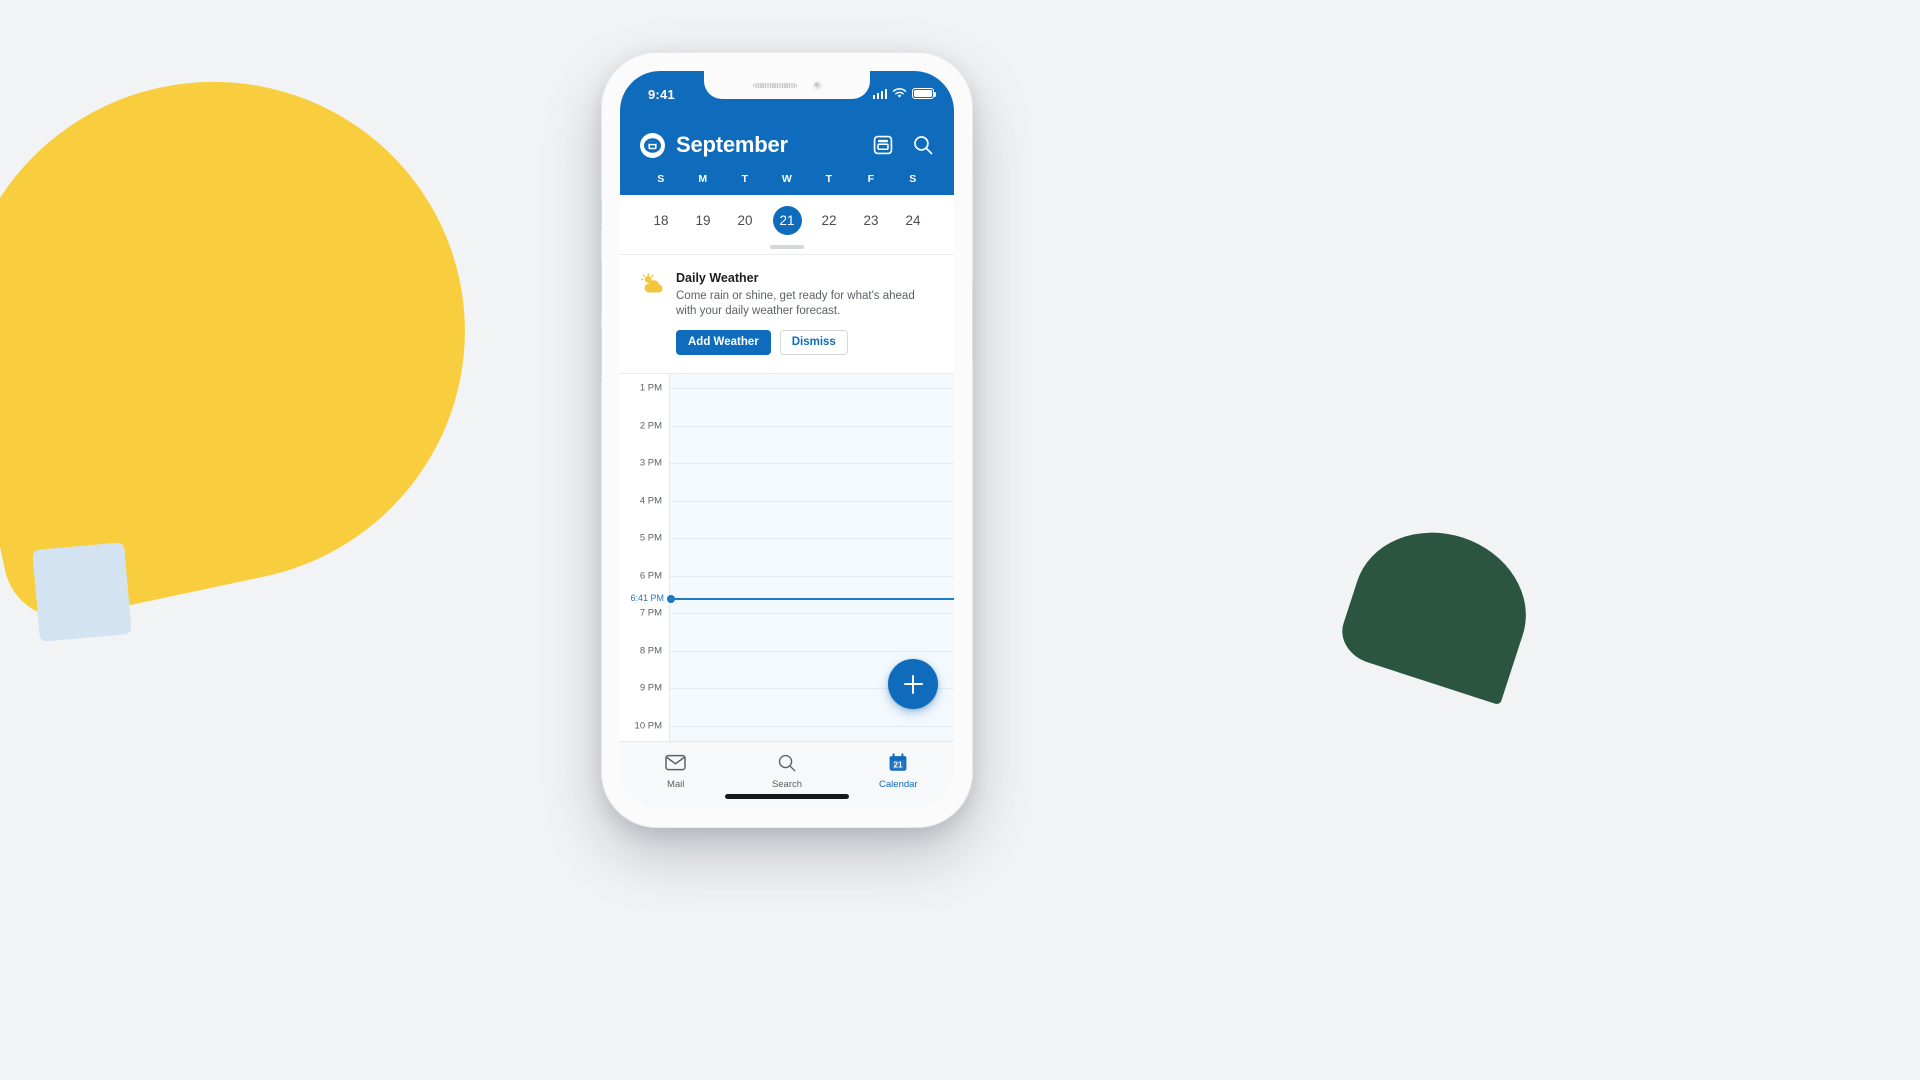 The height and width of the screenshot is (1080, 1920). I want to click on date-cell-20: 20, so click(745, 220).